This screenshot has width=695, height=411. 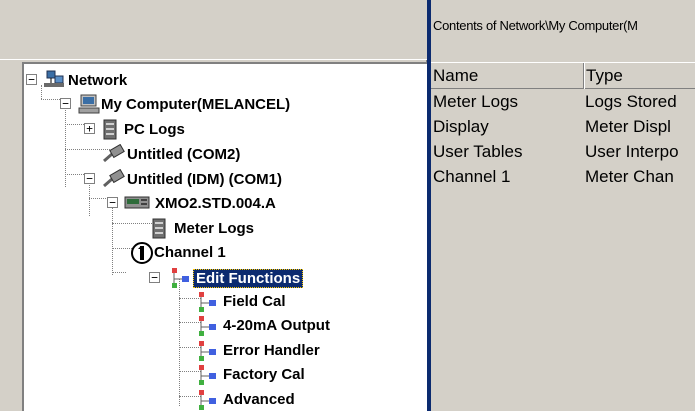 I want to click on list-header: Name Type, so click(x=563, y=76).